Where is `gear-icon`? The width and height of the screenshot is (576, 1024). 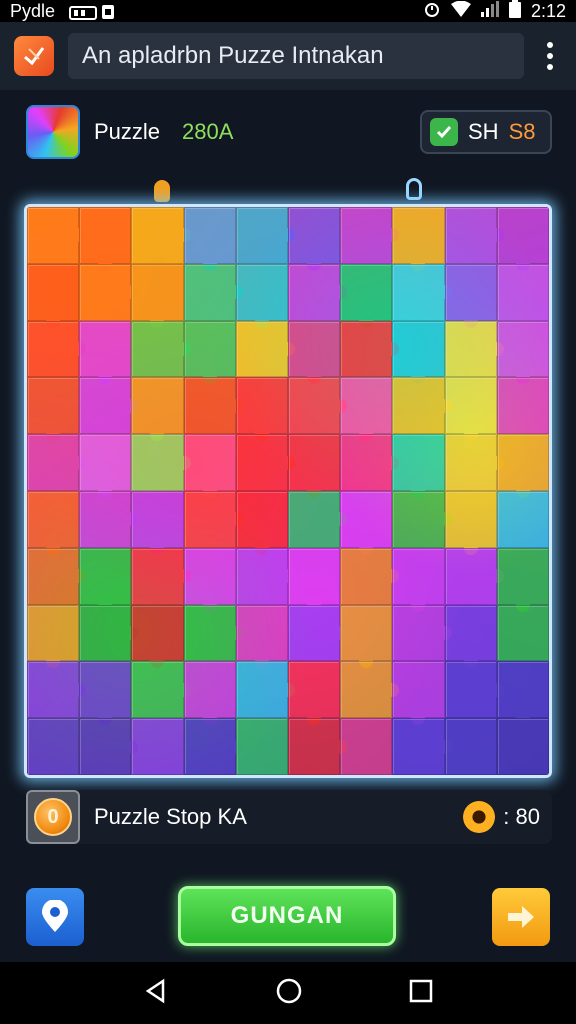
gear-icon is located at coordinates (479, 817).